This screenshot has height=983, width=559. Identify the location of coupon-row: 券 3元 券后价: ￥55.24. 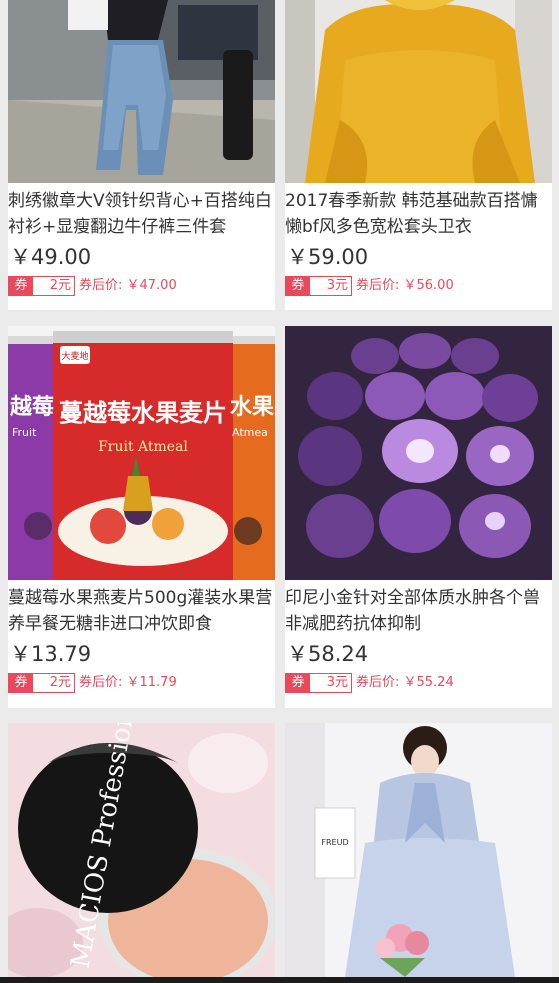
(369, 683).